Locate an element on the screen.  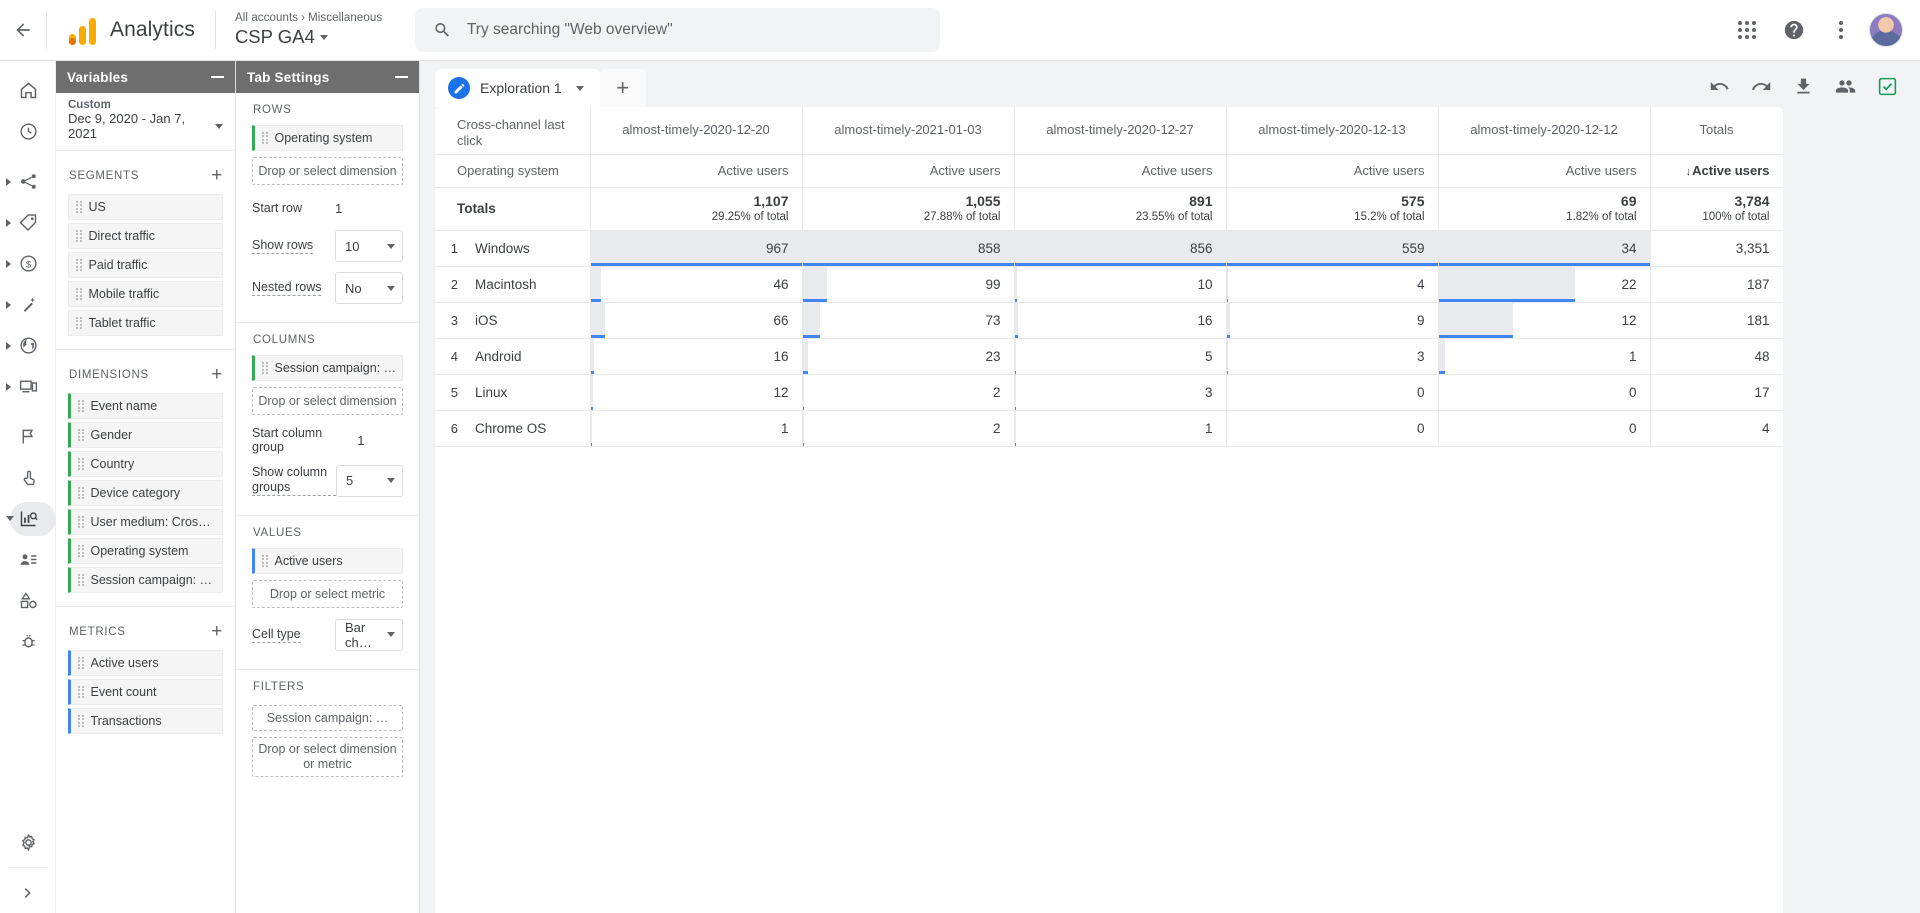
apps-grid-button is located at coordinates (1747, 30).